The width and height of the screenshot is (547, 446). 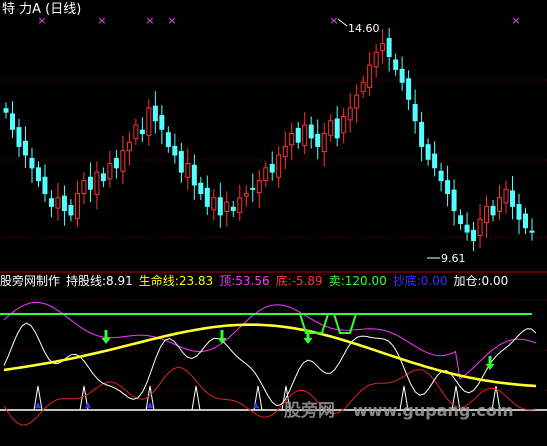 I want to click on high-pointer, so click(x=342, y=22).